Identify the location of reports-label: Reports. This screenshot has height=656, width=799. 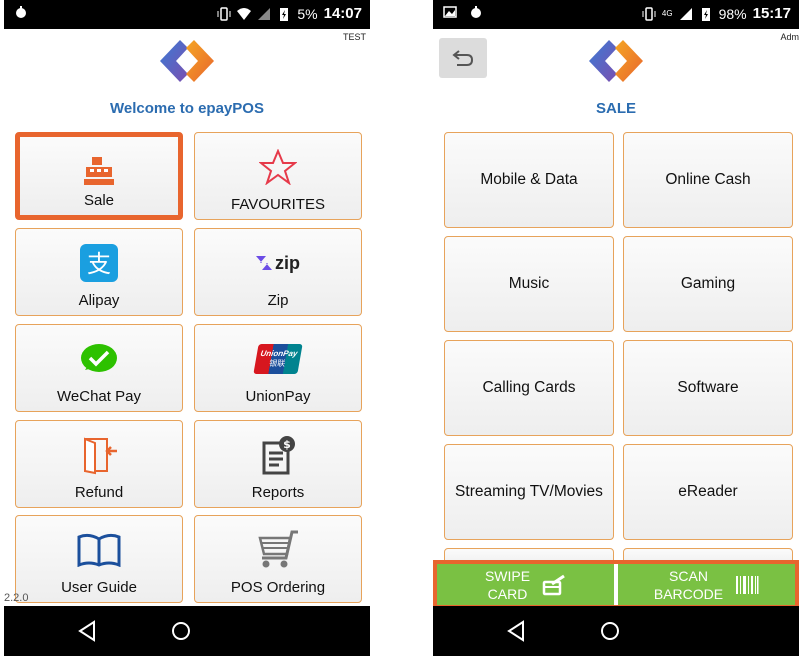
(278, 492).